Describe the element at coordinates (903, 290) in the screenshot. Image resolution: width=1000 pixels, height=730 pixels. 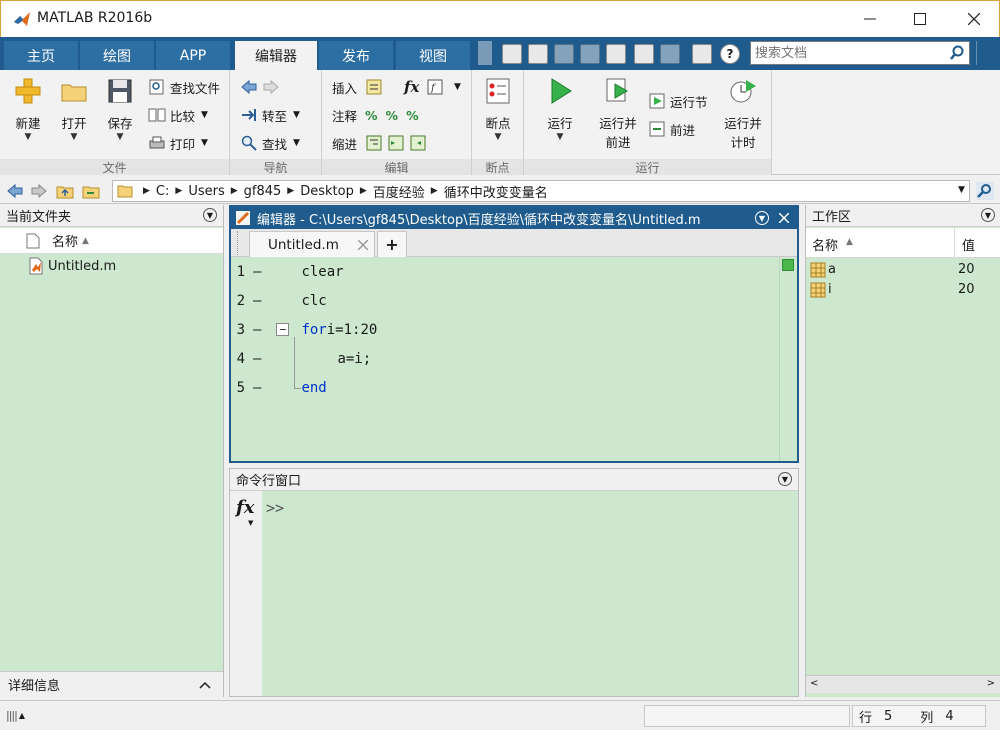
I see `table-row: i 20` at that location.